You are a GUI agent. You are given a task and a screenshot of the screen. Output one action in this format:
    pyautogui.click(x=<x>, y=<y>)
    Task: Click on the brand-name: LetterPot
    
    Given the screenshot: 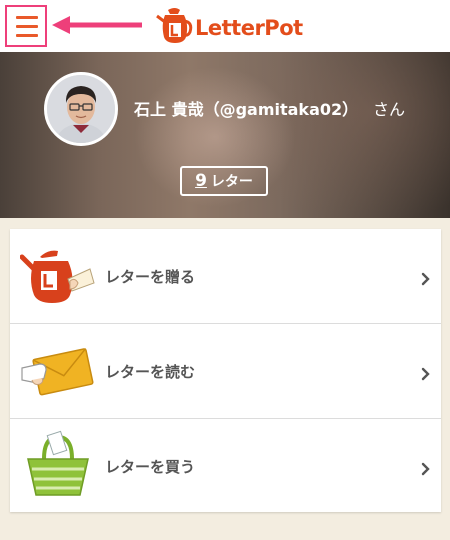 What is the action you would take?
    pyautogui.click(x=249, y=28)
    